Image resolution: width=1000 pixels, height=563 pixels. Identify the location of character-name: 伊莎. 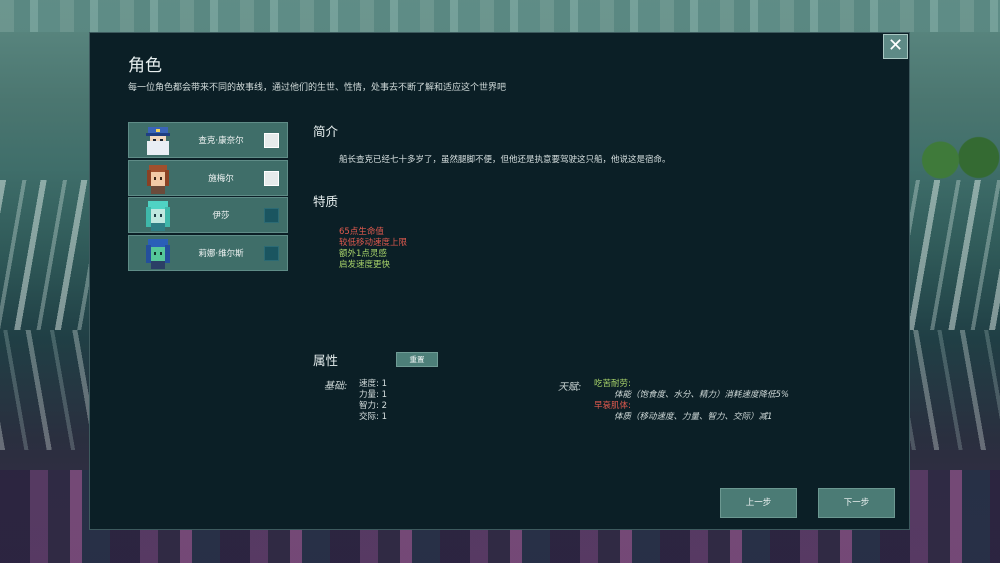
(221, 216).